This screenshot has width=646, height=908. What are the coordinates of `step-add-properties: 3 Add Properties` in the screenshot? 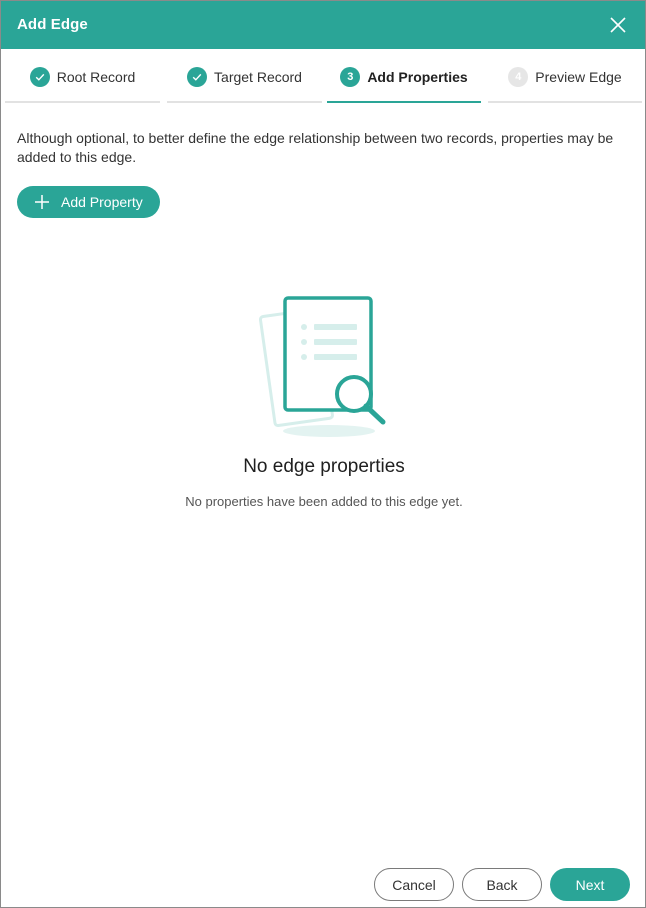 It's located at (404, 77).